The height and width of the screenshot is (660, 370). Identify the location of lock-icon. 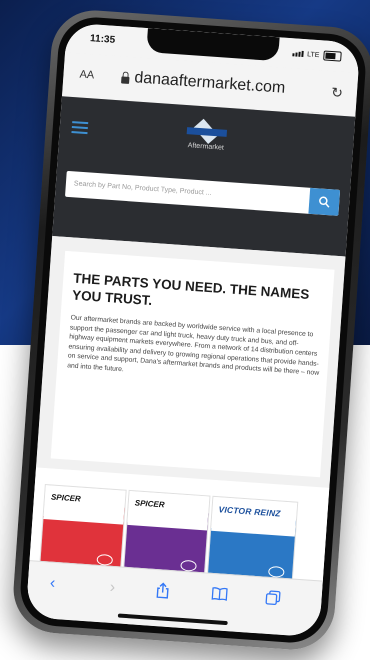
(125, 79).